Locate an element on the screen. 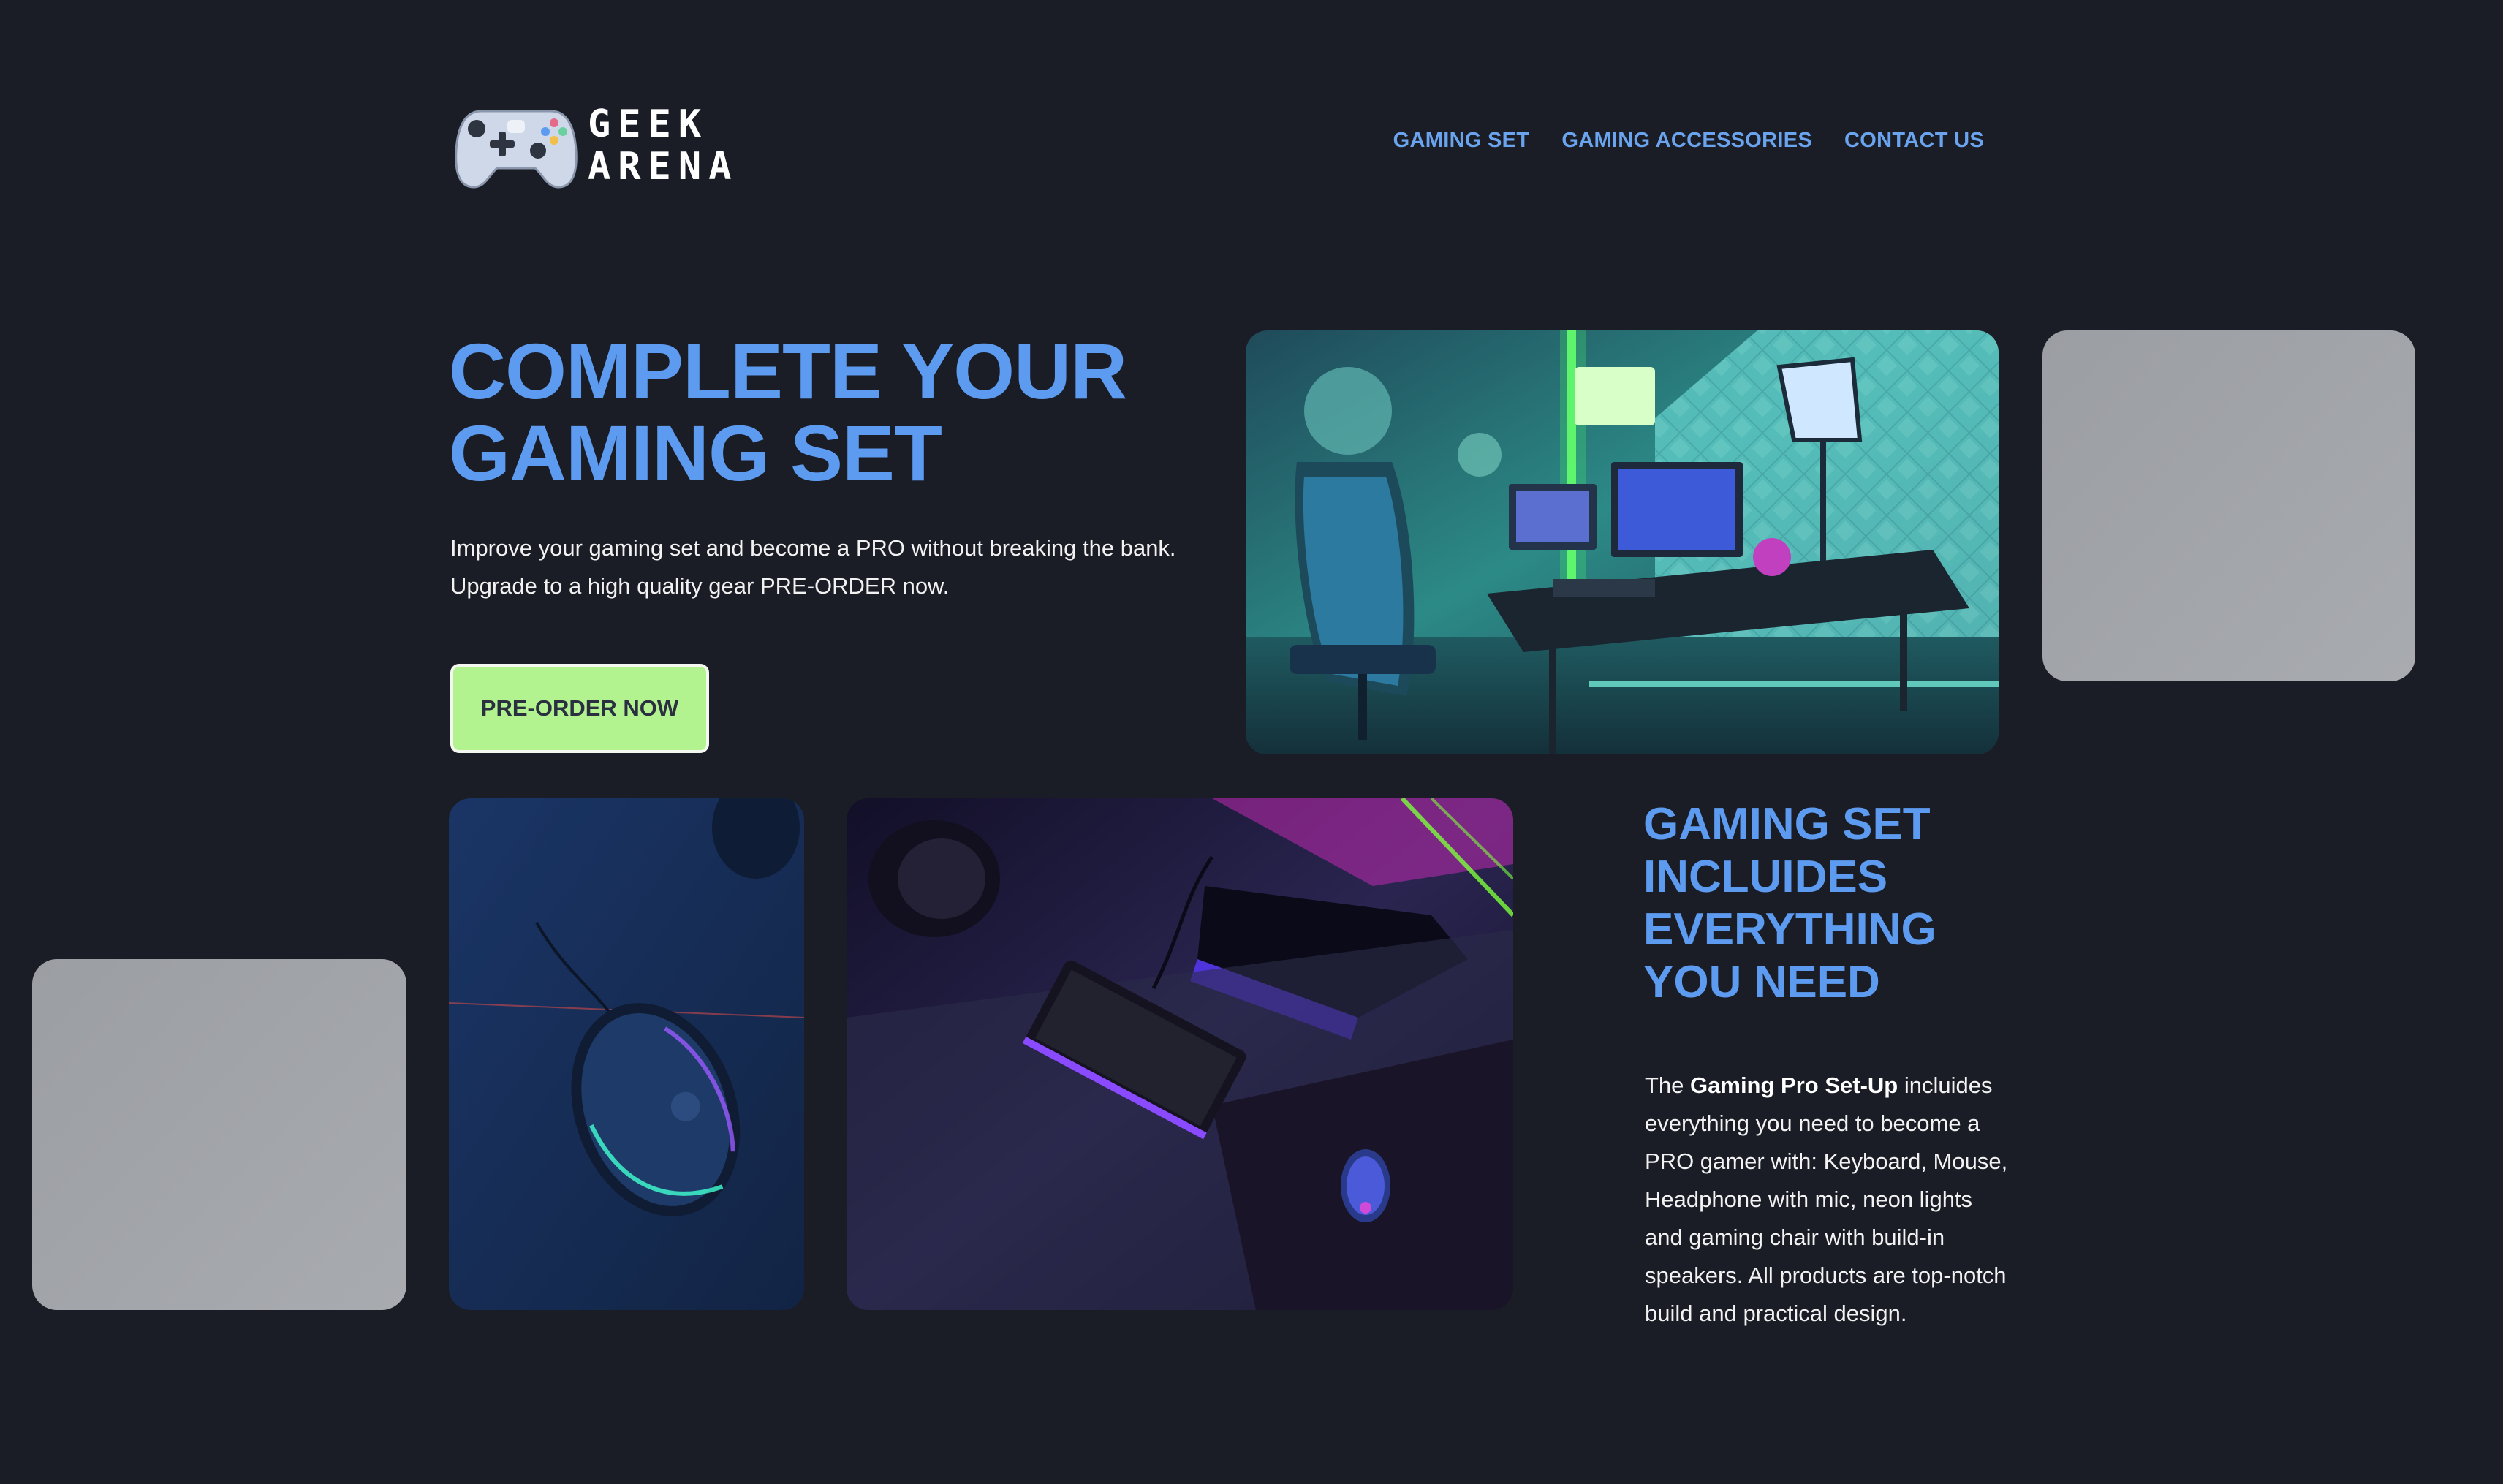 This screenshot has width=2503, height=1484. hero-title-line-2: GAMING SET is located at coordinates (695, 453).